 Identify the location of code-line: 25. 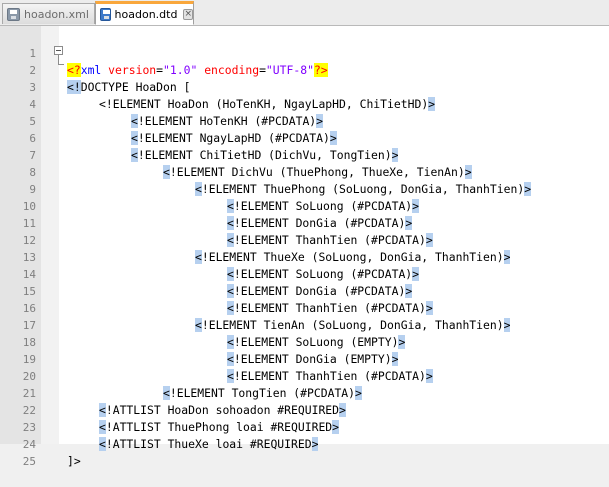
(304, 452).